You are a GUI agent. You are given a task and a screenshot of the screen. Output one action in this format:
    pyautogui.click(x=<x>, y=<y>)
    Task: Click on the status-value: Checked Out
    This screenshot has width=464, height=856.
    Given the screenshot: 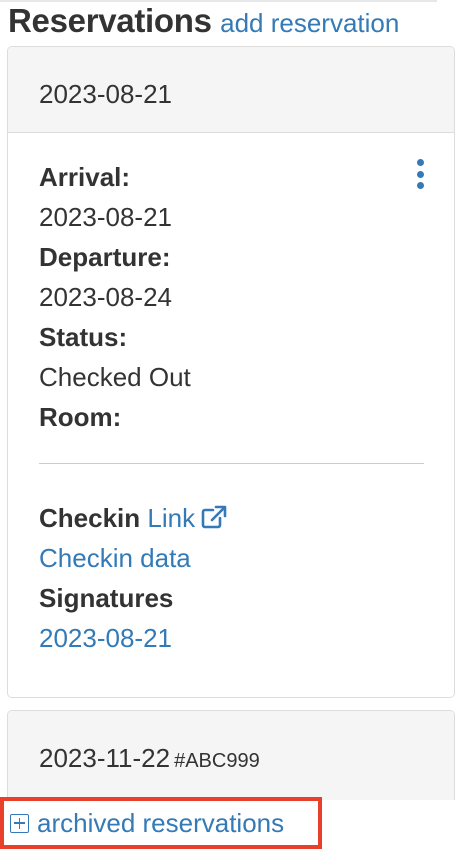 What is the action you would take?
    pyautogui.click(x=115, y=377)
    